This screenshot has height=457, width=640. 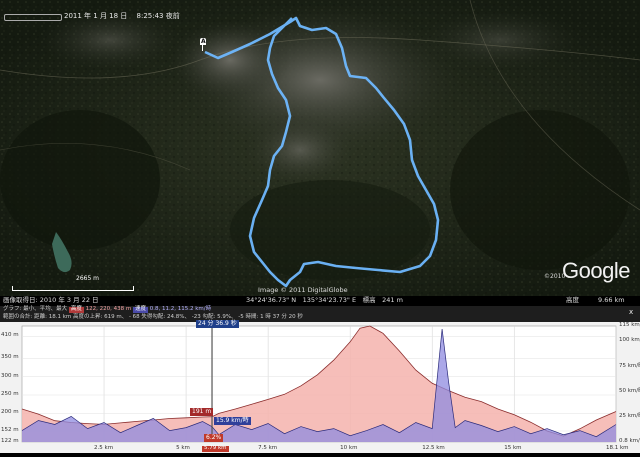 I want to click on right-tick-label: 25 km/時, so click(x=629, y=416).